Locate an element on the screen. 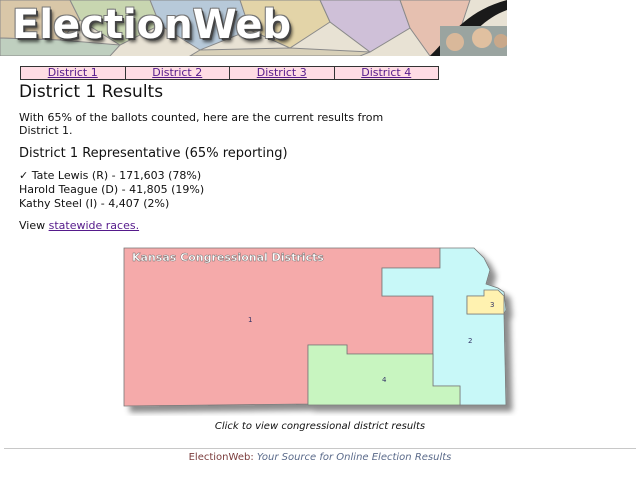 The height and width of the screenshot is (480, 640). tab-district-3-link: District 3 is located at coordinates (282, 72).